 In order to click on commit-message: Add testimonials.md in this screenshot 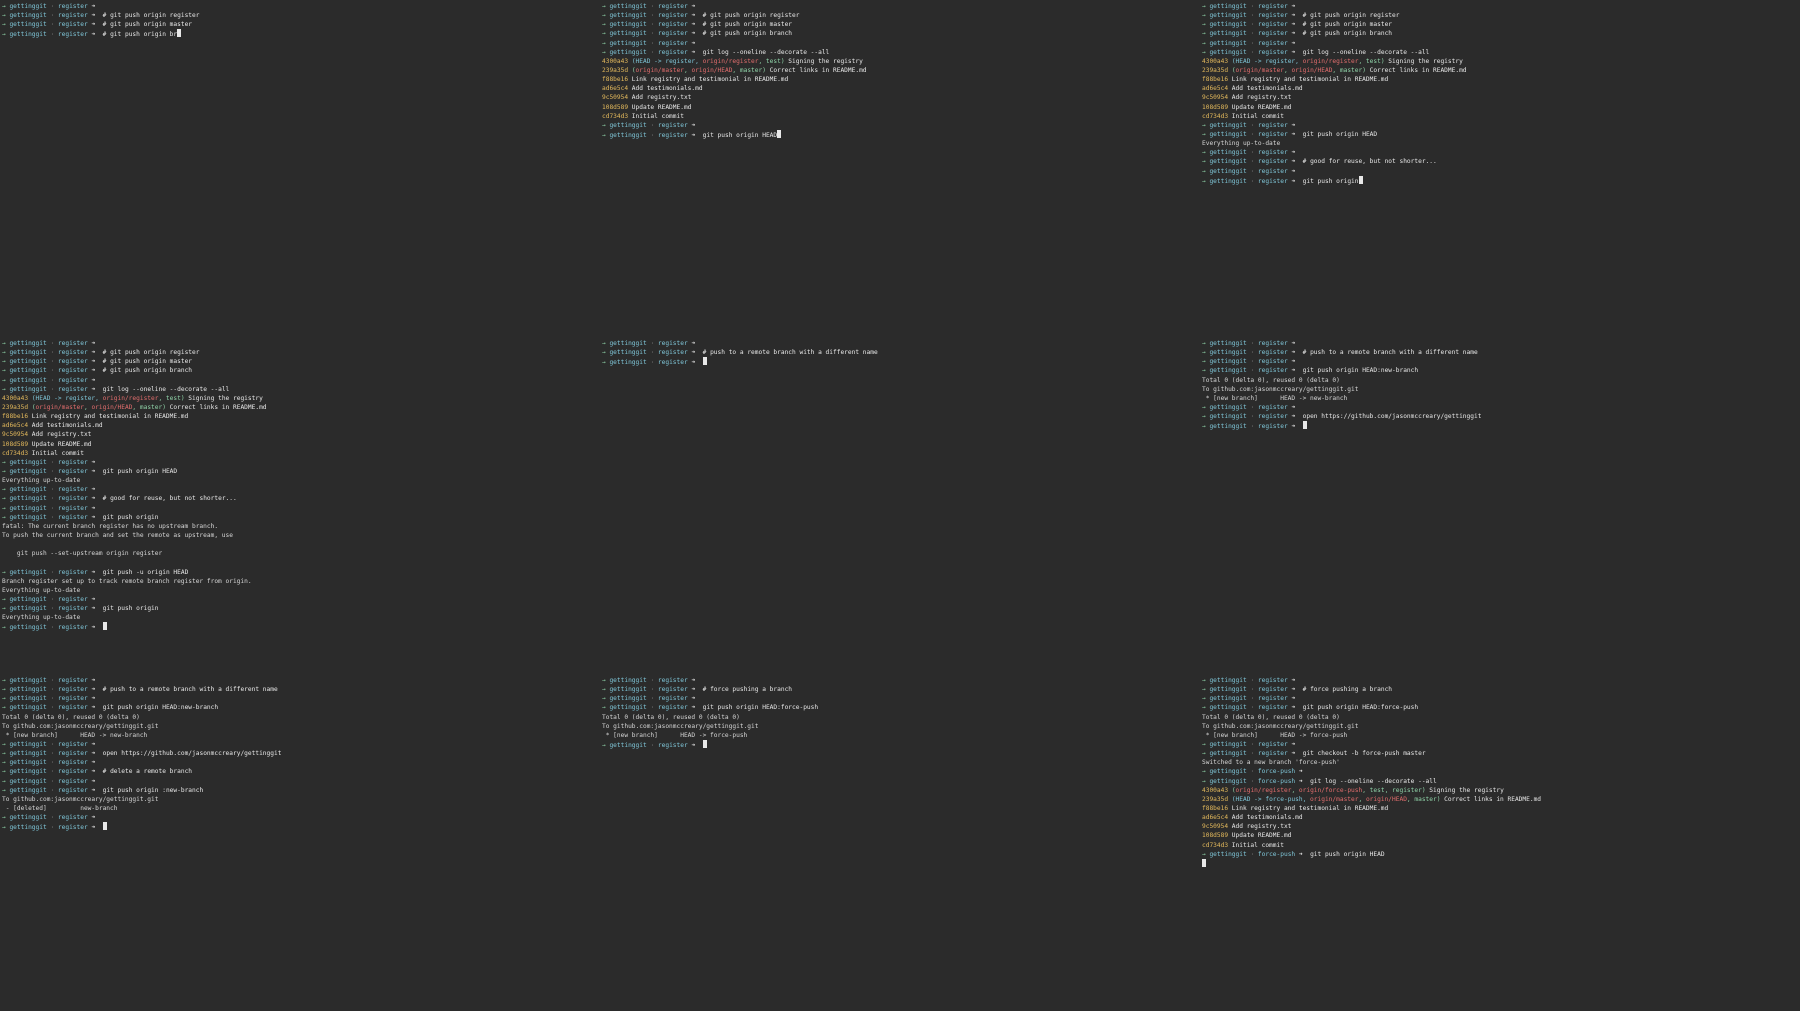, I will do `click(1265, 818)`.